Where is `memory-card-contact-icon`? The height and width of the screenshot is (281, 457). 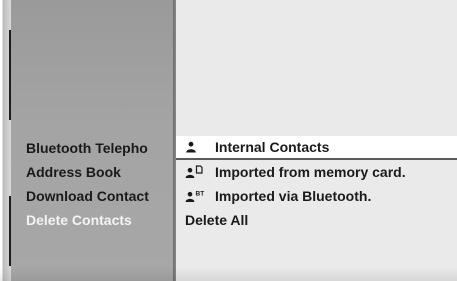
memory-card-contact-icon is located at coordinates (197, 172).